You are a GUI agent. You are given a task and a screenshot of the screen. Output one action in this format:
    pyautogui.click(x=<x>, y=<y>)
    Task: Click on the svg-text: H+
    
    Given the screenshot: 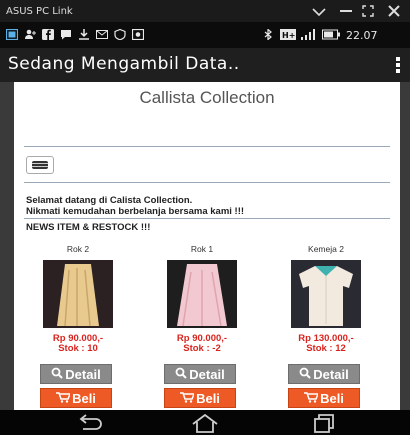 What is the action you would take?
    pyautogui.click(x=288, y=35)
    